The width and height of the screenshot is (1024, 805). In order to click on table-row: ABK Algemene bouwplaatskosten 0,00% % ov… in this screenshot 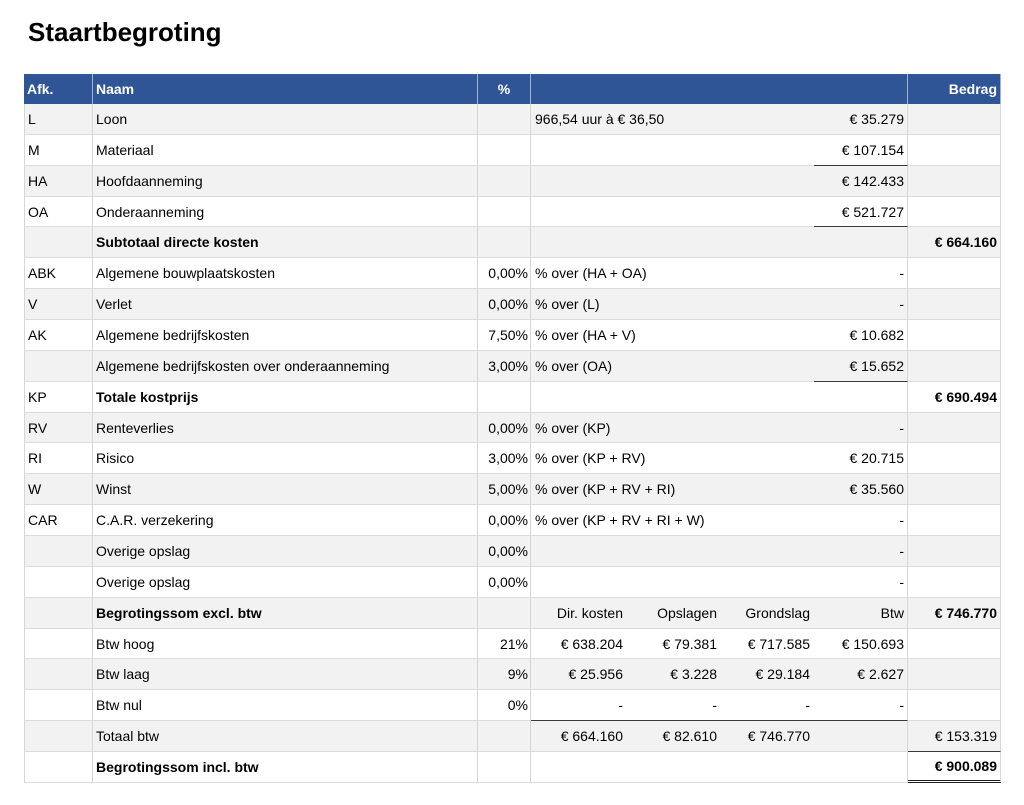, I will do `click(512, 274)`.